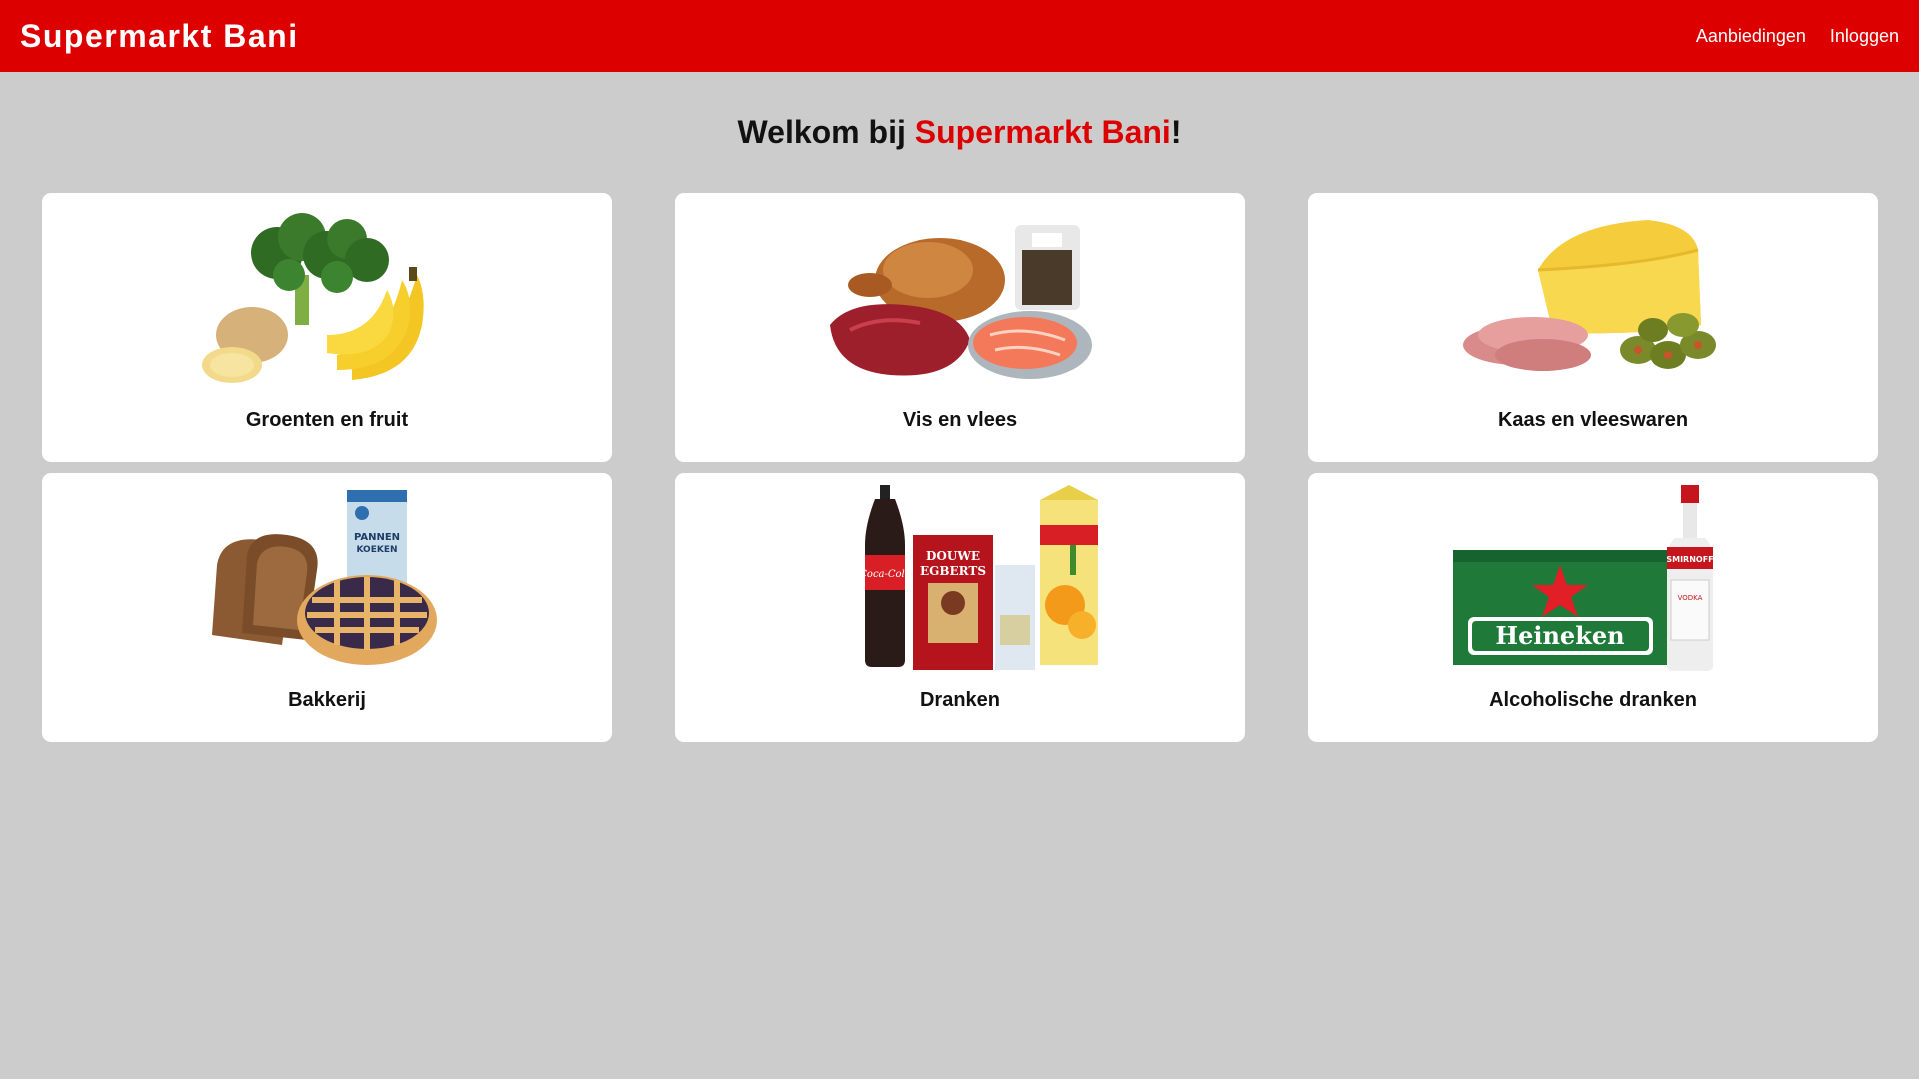 The width and height of the screenshot is (1919, 1079). What do you see at coordinates (1047, 267) in the screenshot?
I see `package-icon` at bounding box center [1047, 267].